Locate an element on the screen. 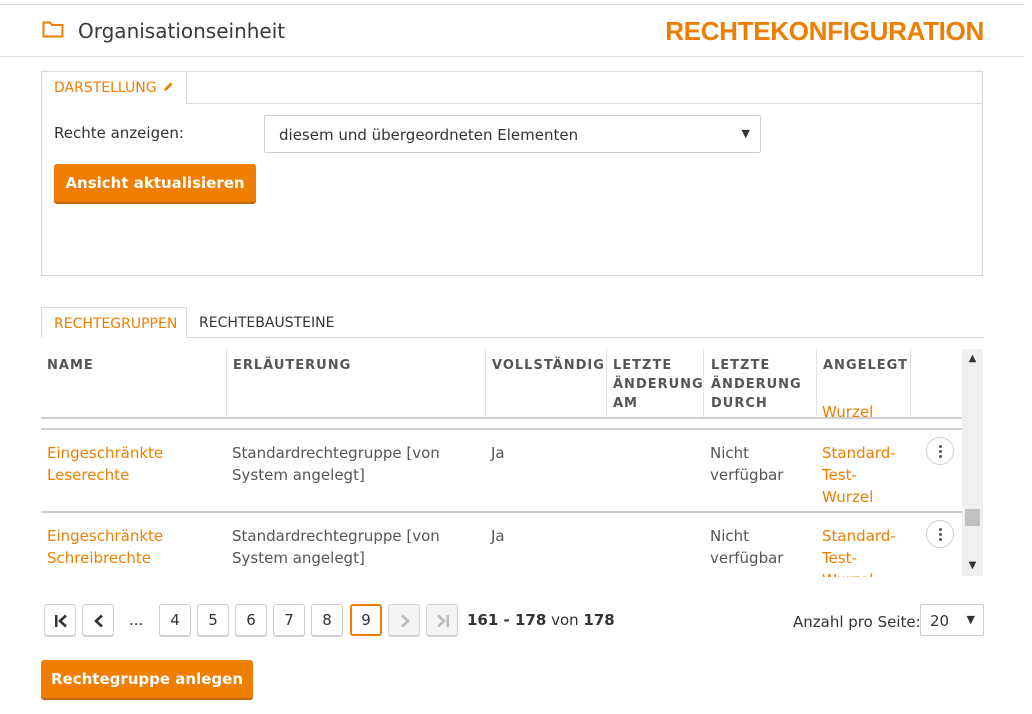  row-name-link: Eingeschränkte Leserechte is located at coordinates (105, 464).